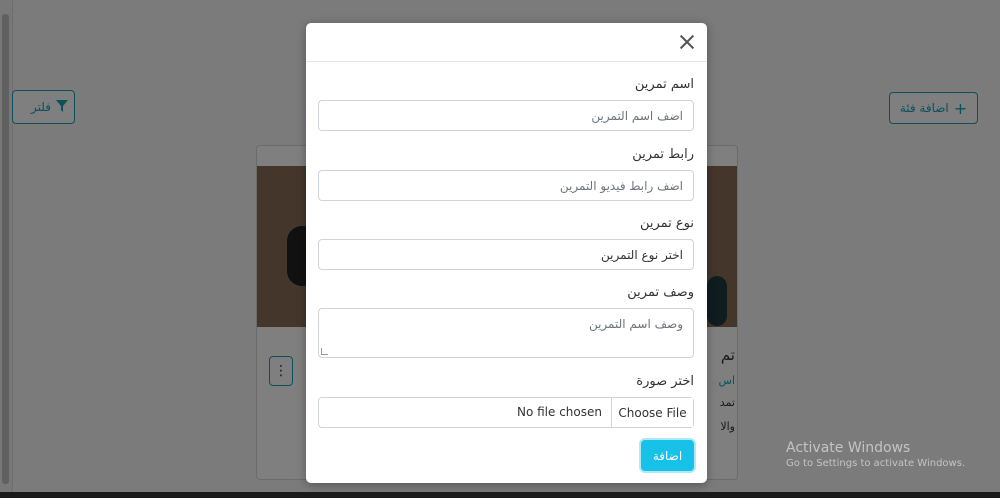 Image resolution: width=1000 pixels, height=498 pixels. Describe the element at coordinates (559, 412) in the screenshot. I see `file-status: No file chosen` at that location.